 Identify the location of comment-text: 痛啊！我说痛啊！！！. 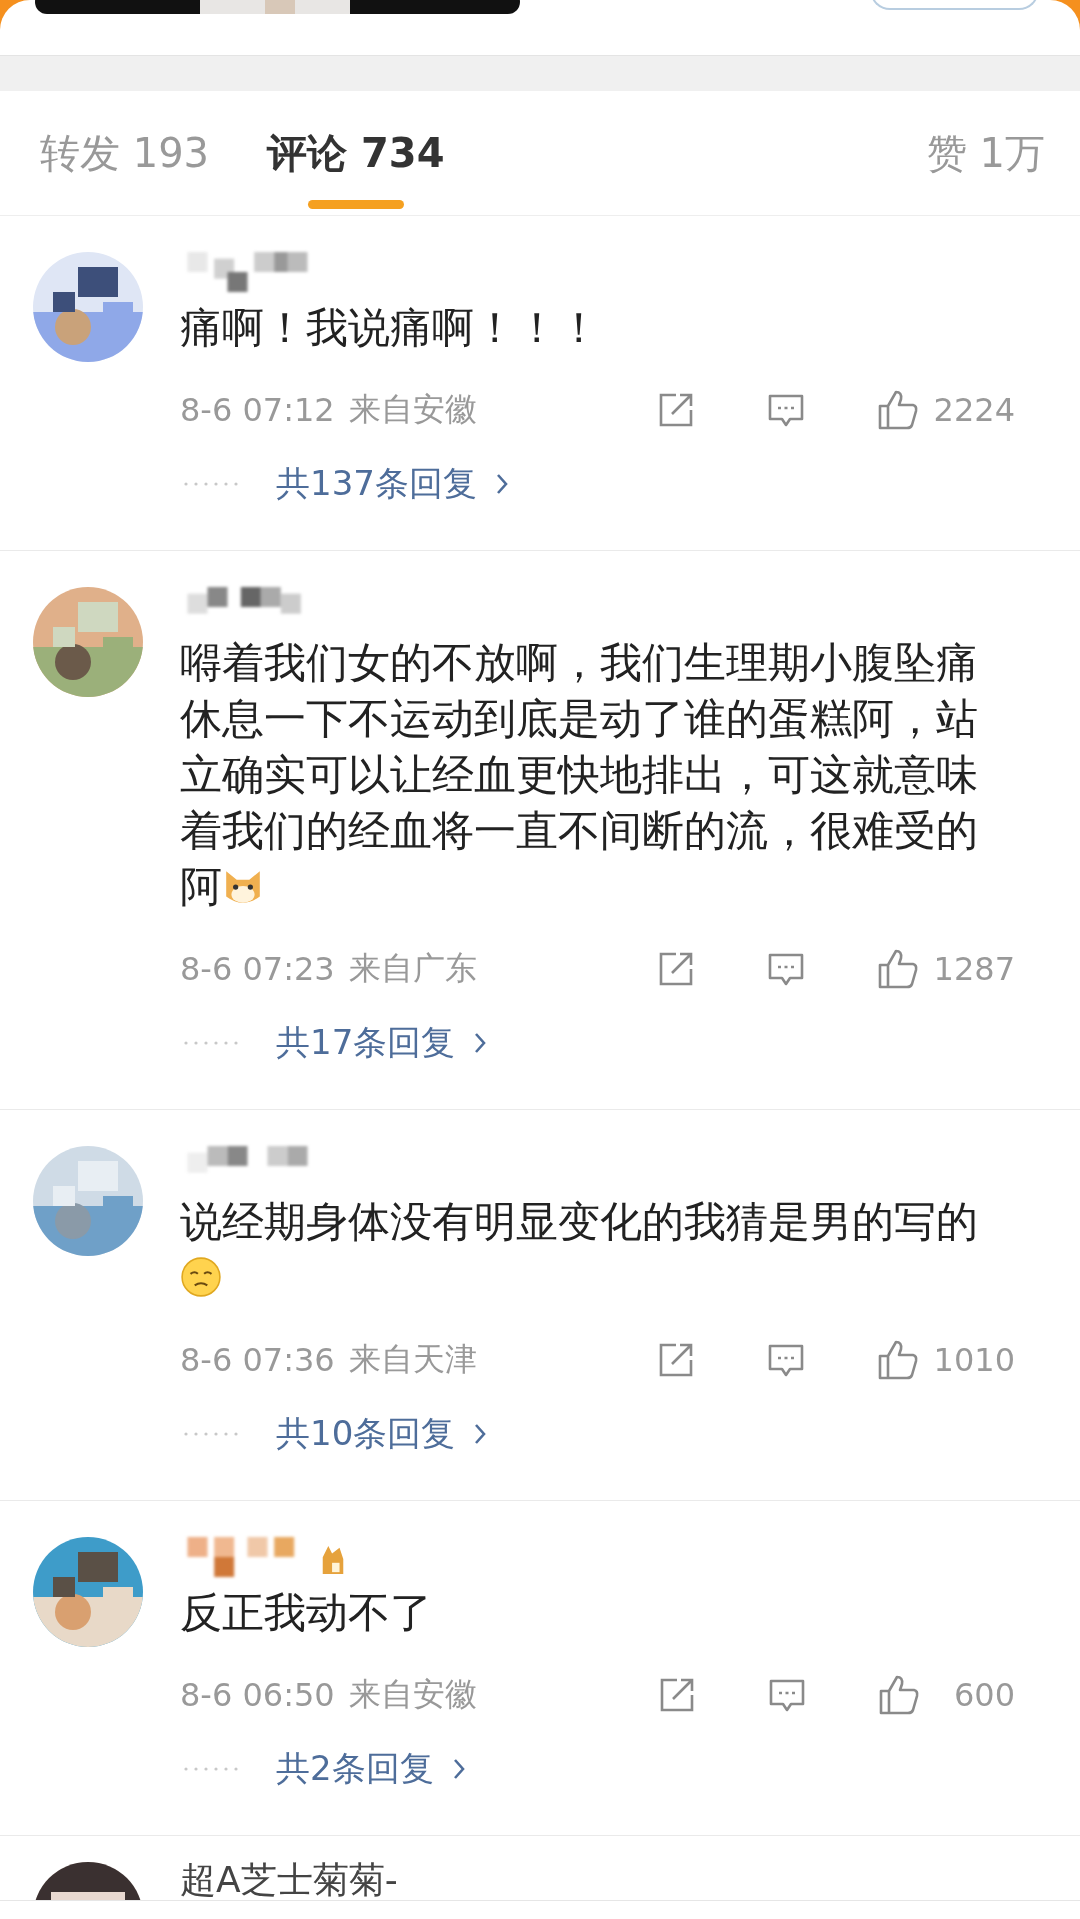
(390, 328).